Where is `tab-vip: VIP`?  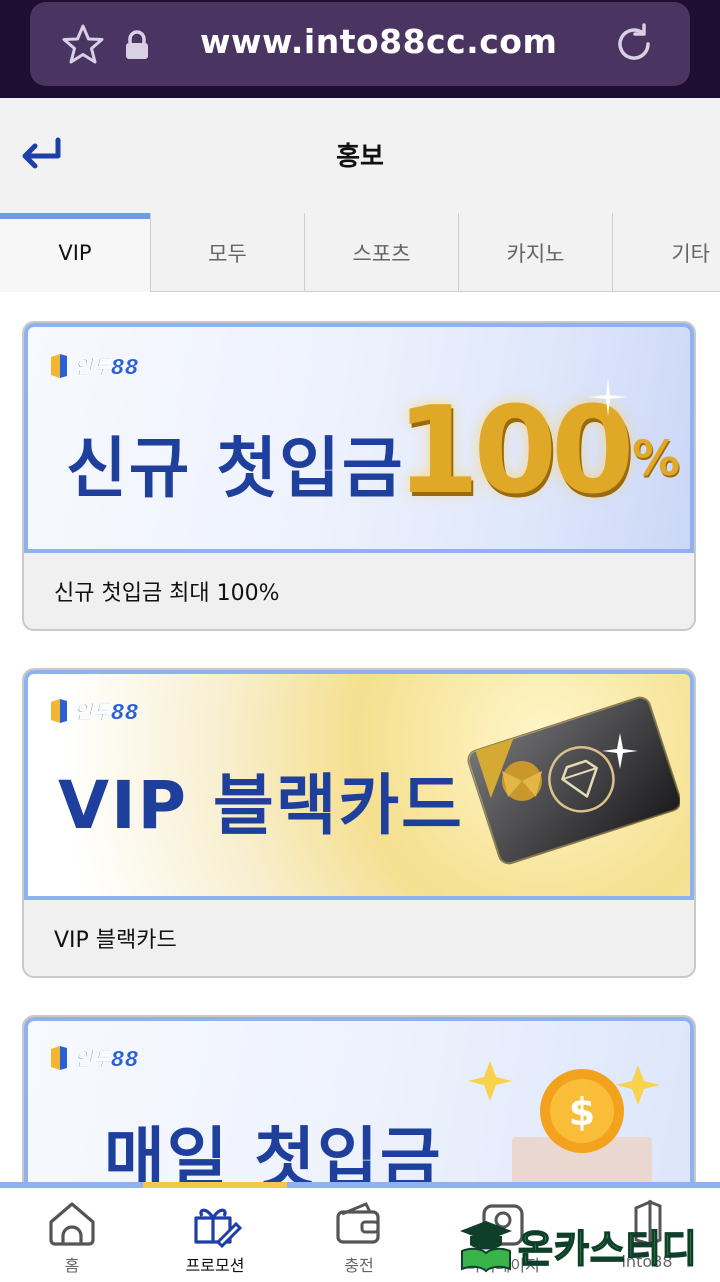
tab-vip: VIP is located at coordinates (75, 252).